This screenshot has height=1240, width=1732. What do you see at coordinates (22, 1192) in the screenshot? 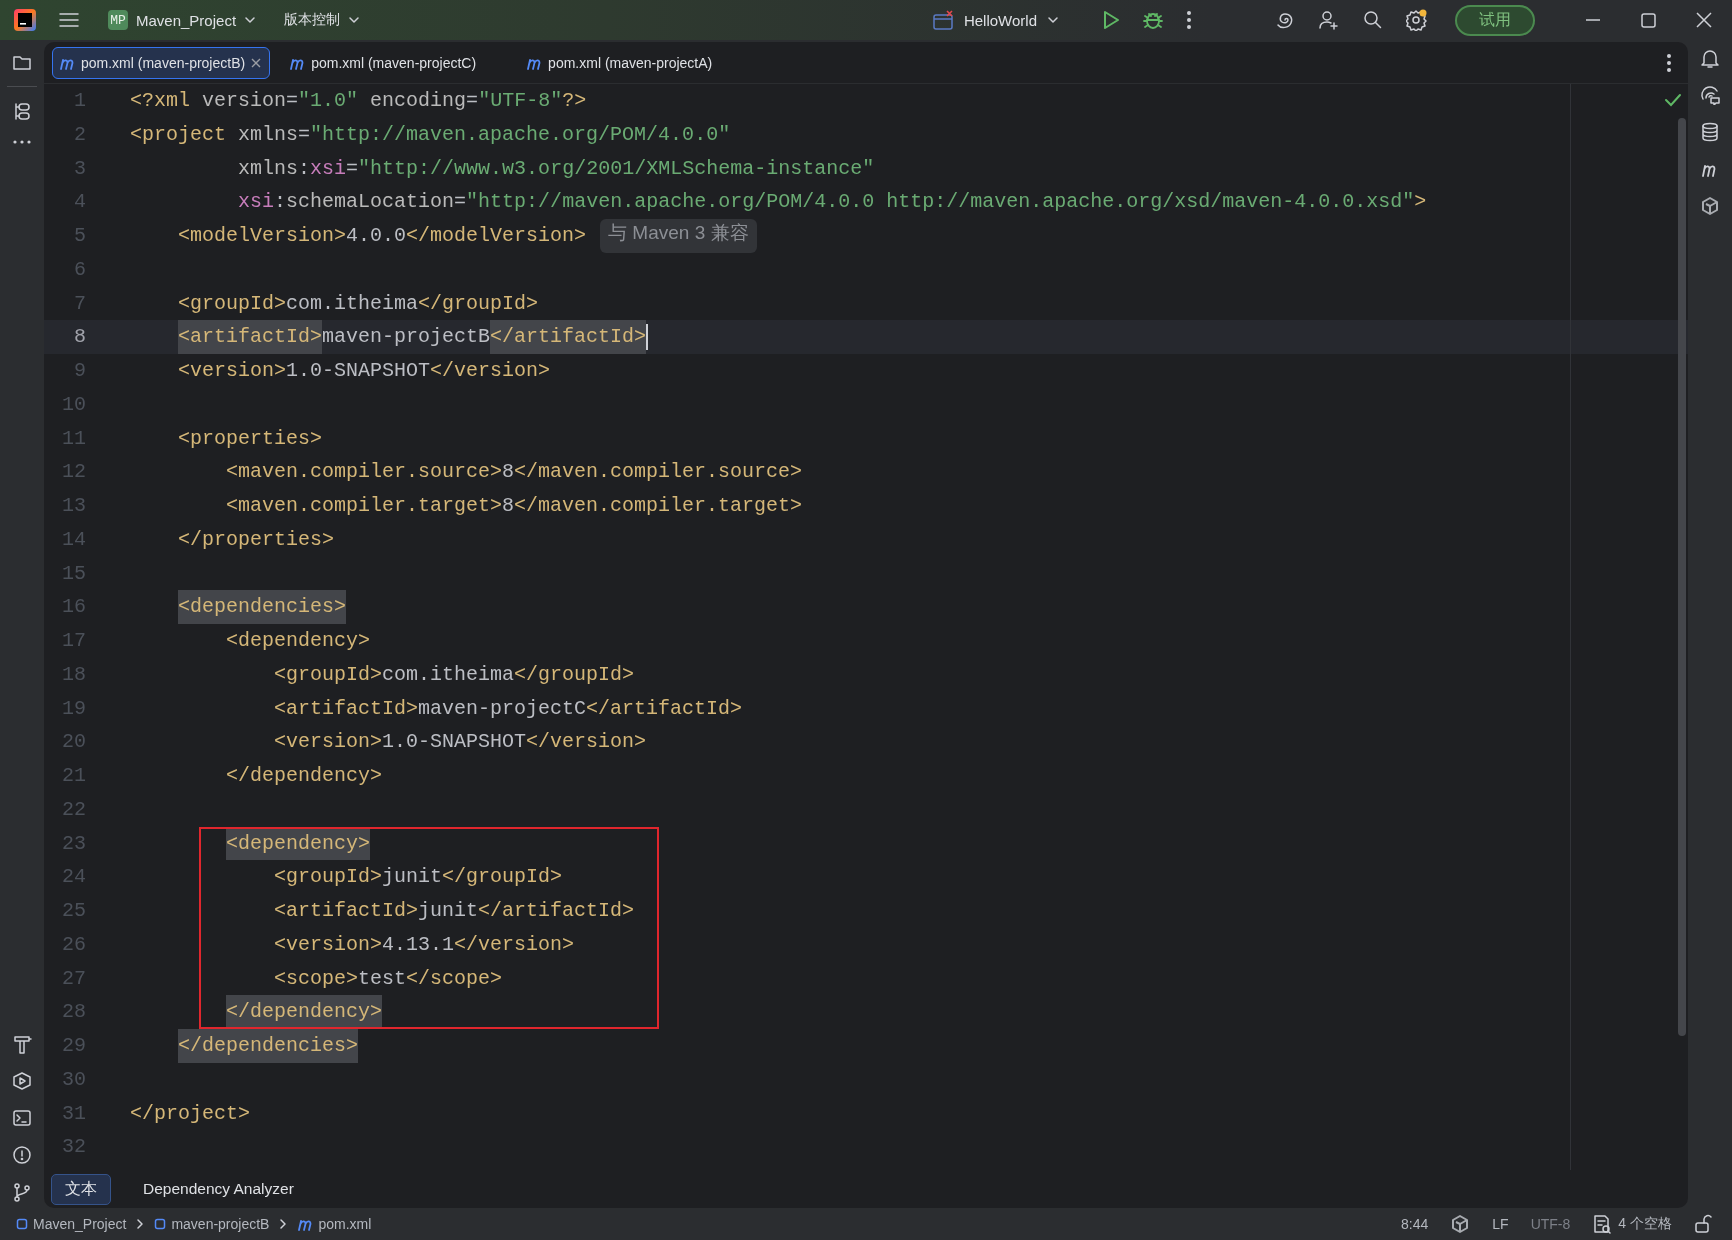
I see `git-icon` at bounding box center [22, 1192].